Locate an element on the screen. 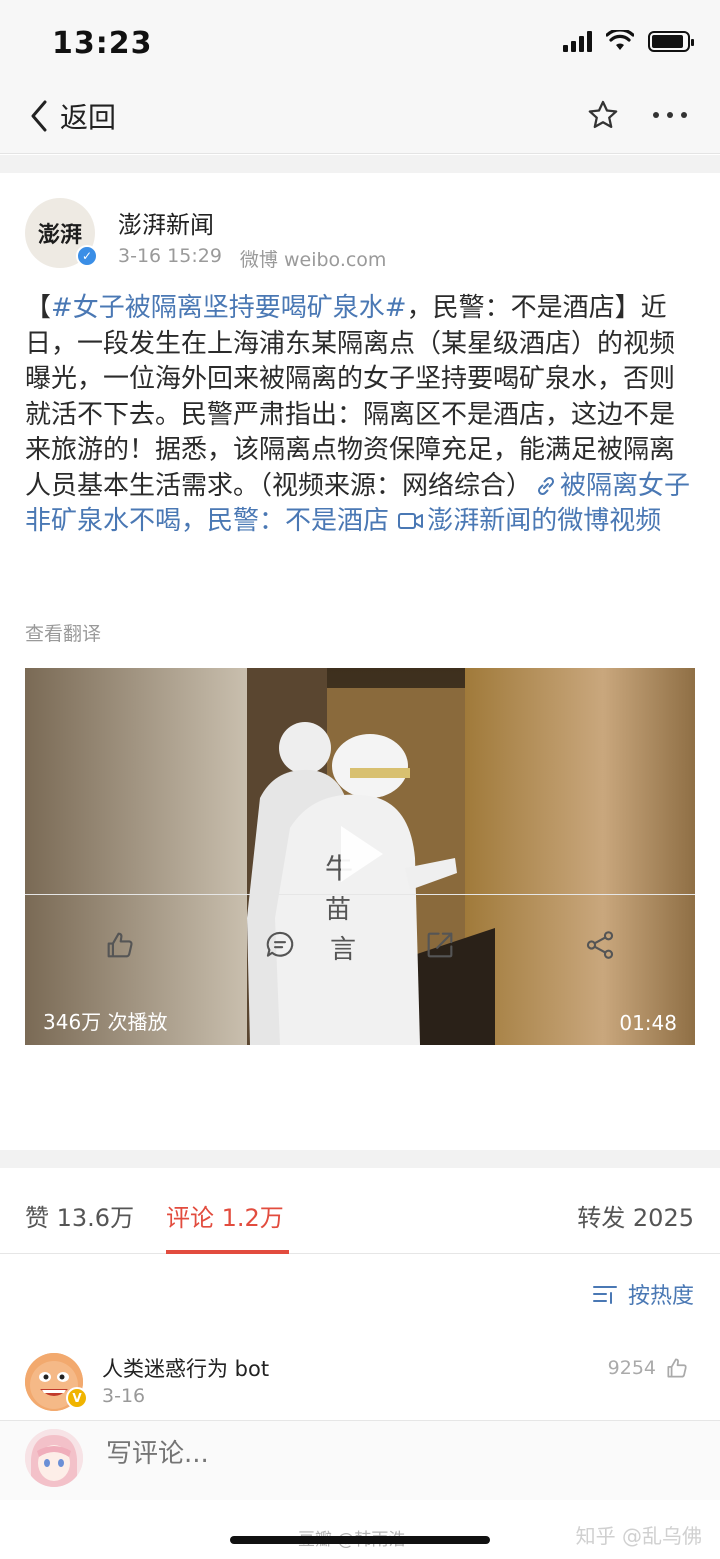  watermark-right: 知乎 @乱乌佛 is located at coordinates (638, 1536).